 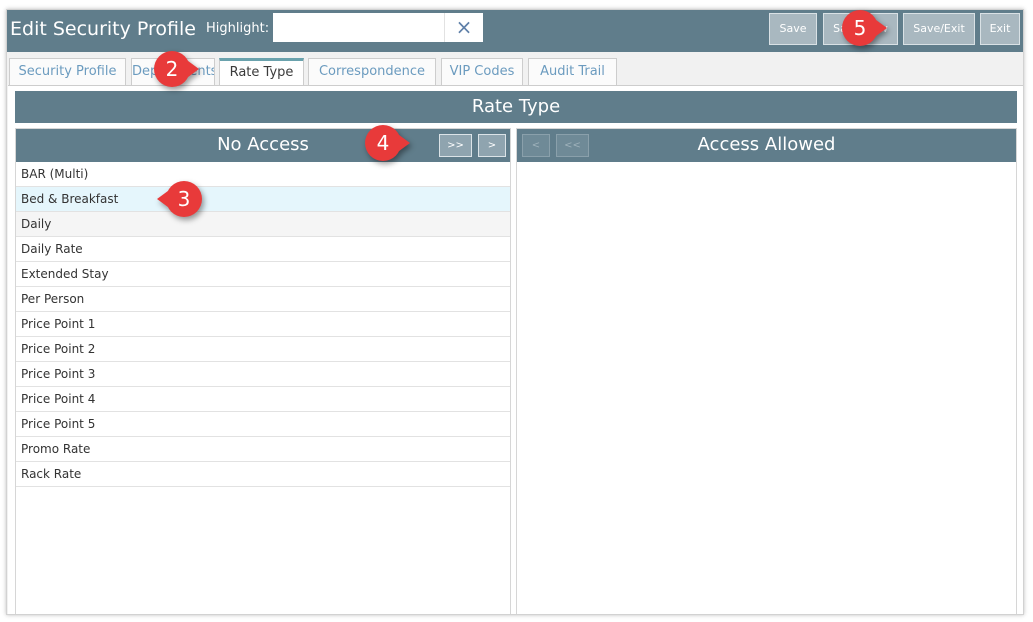 I want to click on list-item: Price Point 3, so click(x=263, y=374).